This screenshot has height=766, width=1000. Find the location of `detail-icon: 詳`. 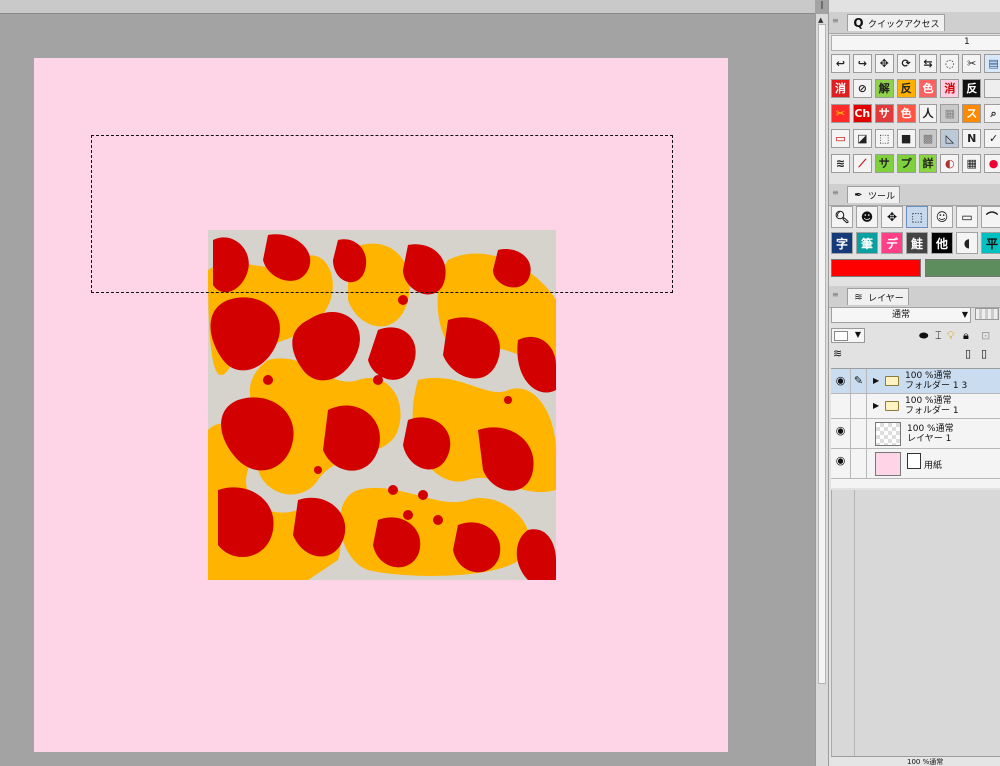

detail-icon: 詳 is located at coordinates (928, 163).